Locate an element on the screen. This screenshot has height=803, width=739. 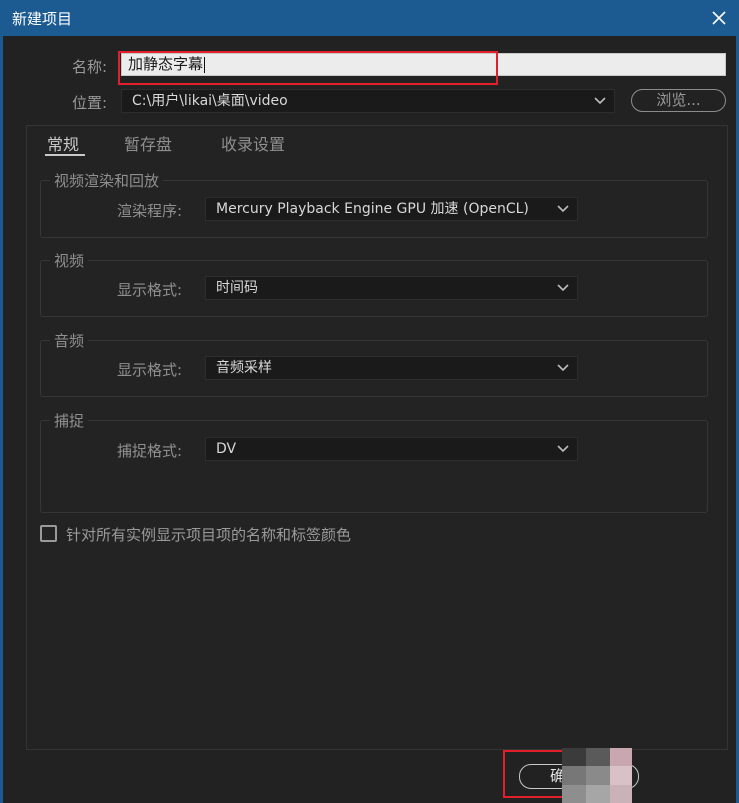
audio-format-dropdown: 音频采样 is located at coordinates (391, 368).